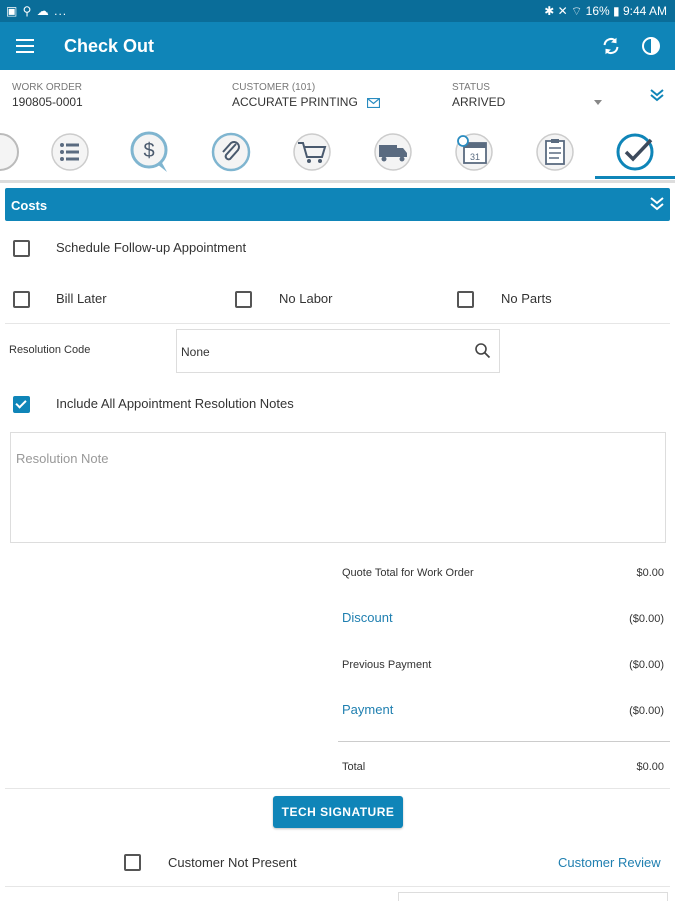  Describe the element at coordinates (646, 665) in the screenshot. I see `previous-payment-value: ($0.00)` at that location.